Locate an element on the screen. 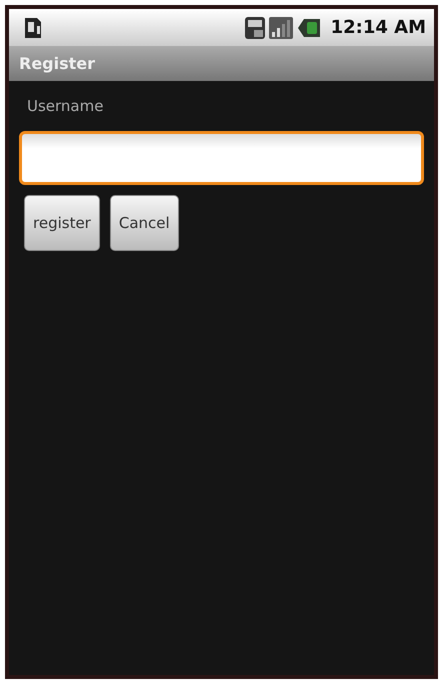  action-button: Cancel is located at coordinates (144, 223).